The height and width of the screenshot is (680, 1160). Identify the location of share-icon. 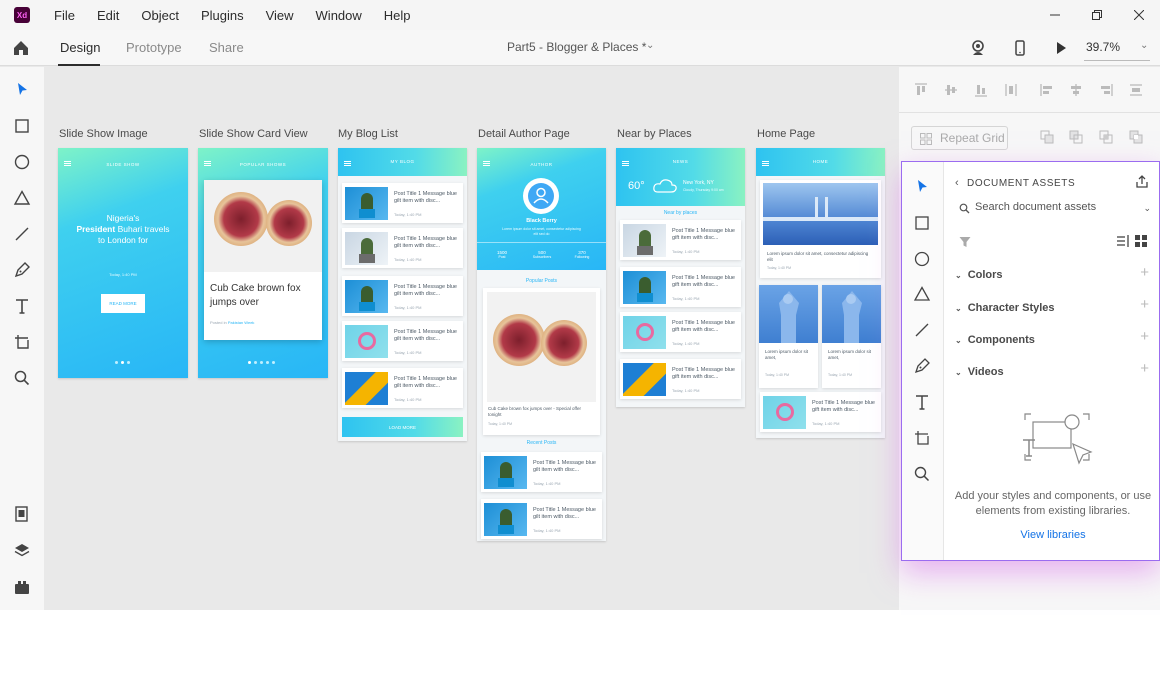
(1142, 182).